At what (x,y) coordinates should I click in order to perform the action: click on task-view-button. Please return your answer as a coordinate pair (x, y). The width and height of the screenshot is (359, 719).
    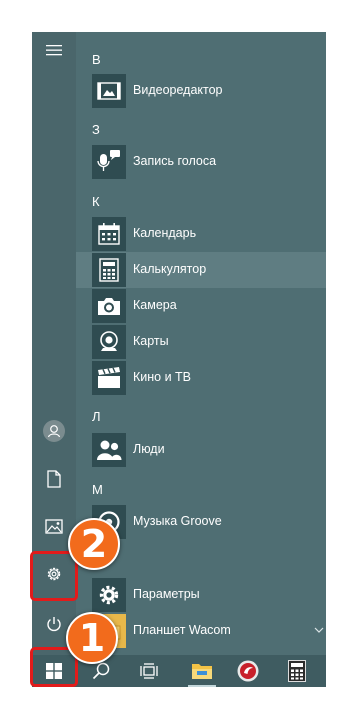
    Looking at the image, I should click on (149, 671).